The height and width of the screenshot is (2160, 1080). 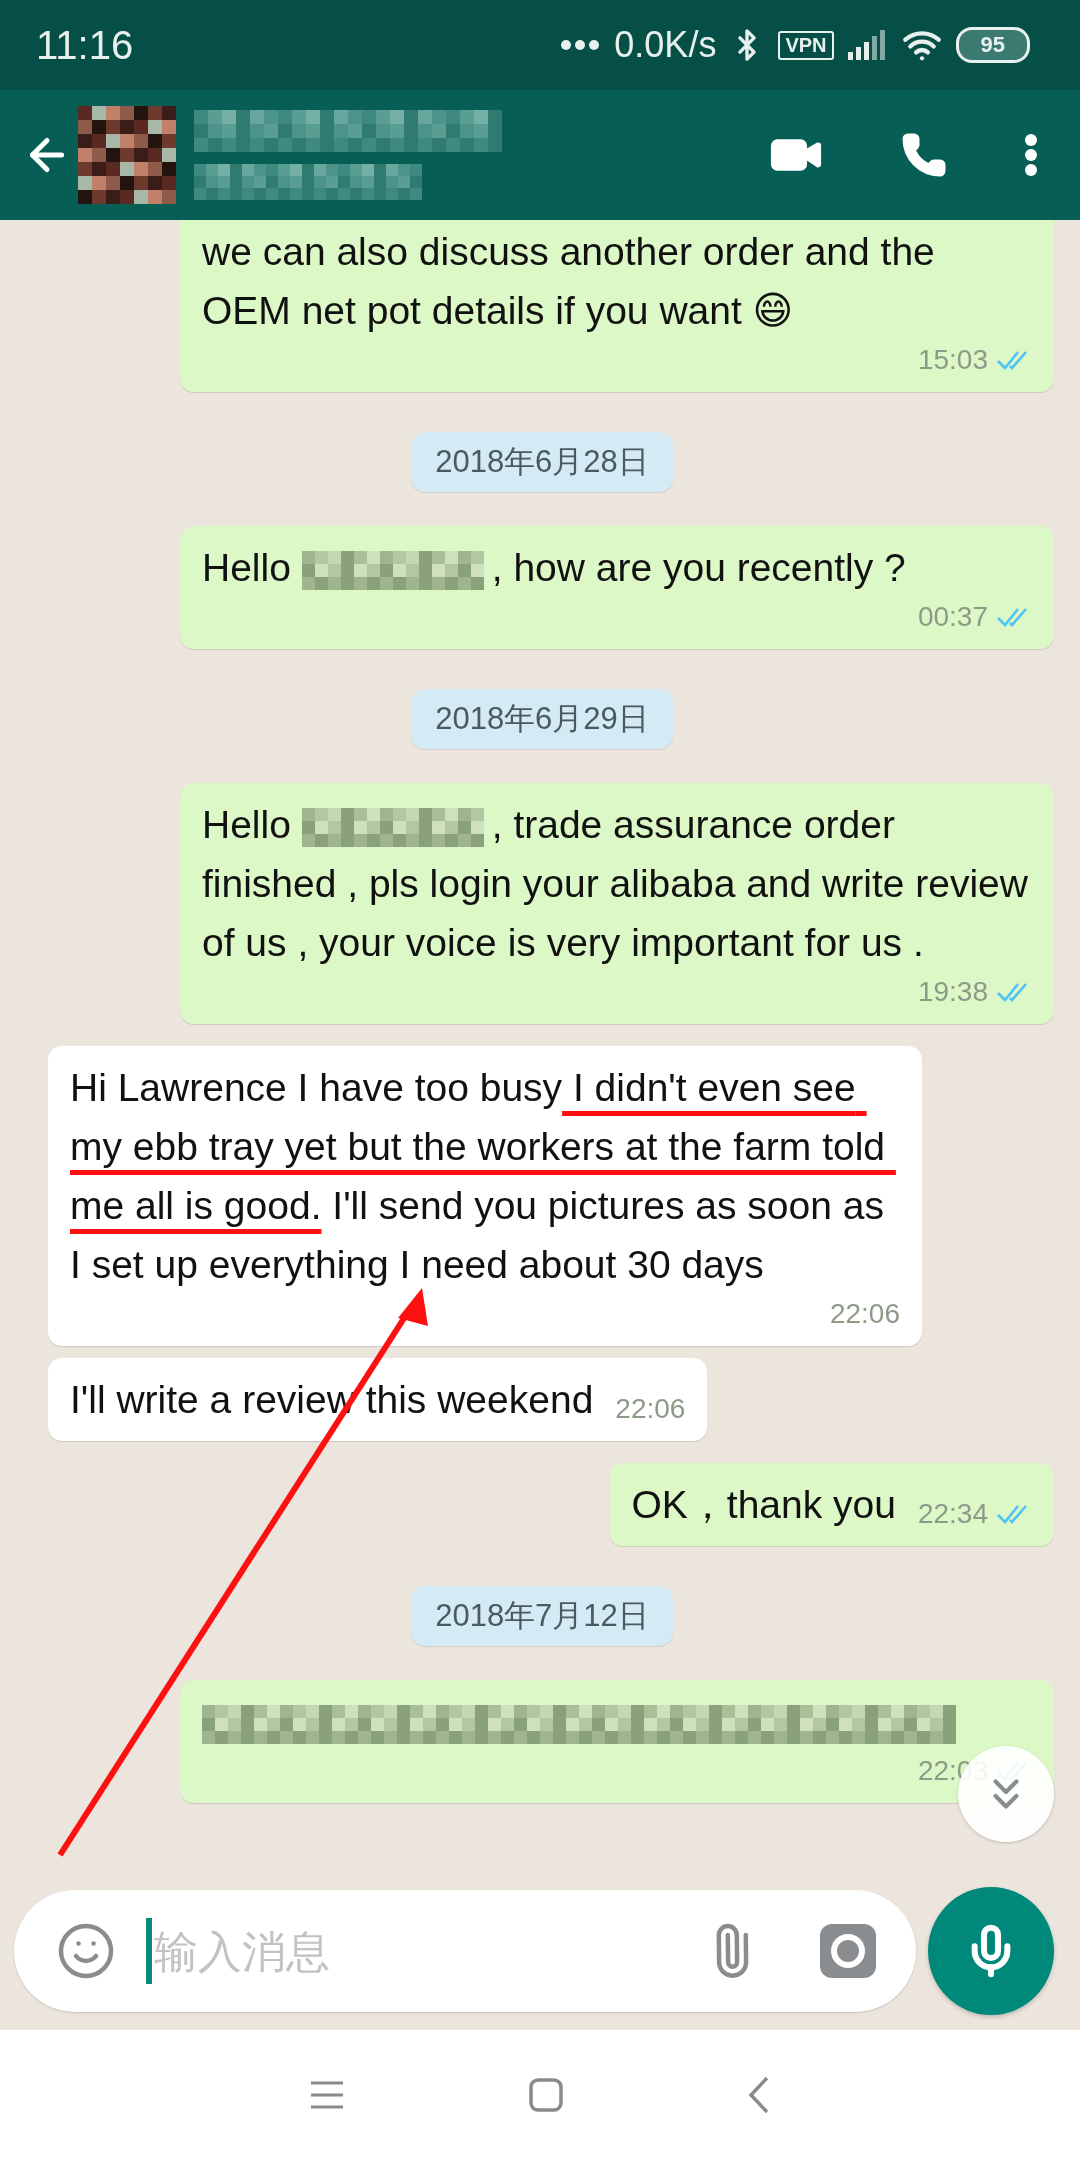 What do you see at coordinates (542, 1616) in the screenshot?
I see `date-label: 2018年7月12日` at bounding box center [542, 1616].